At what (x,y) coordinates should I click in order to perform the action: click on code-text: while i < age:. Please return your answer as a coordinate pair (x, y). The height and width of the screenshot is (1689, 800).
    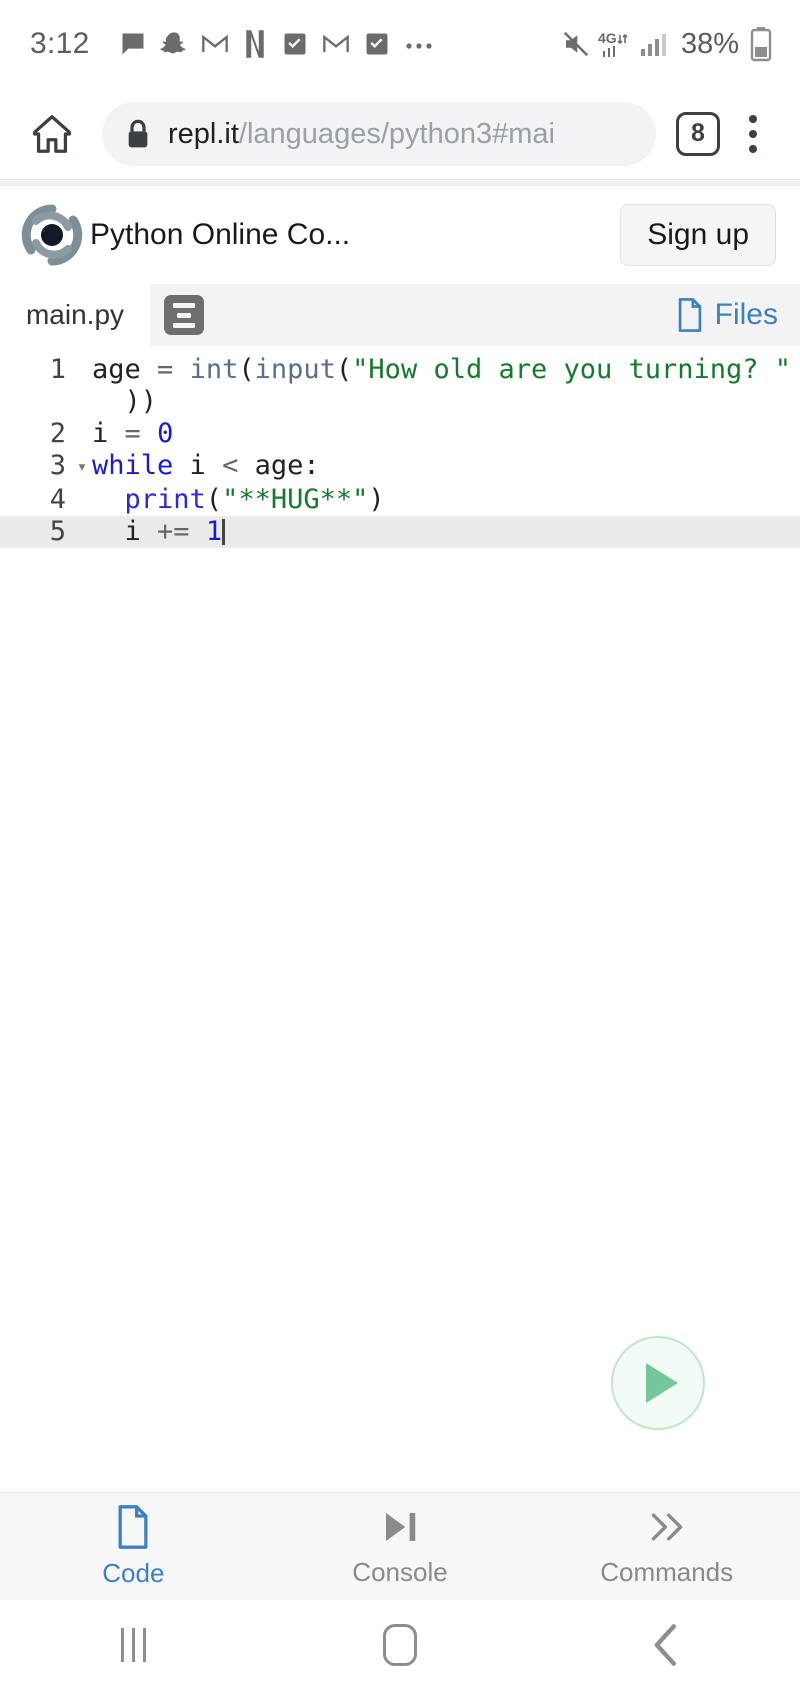
    Looking at the image, I should click on (446, 466).